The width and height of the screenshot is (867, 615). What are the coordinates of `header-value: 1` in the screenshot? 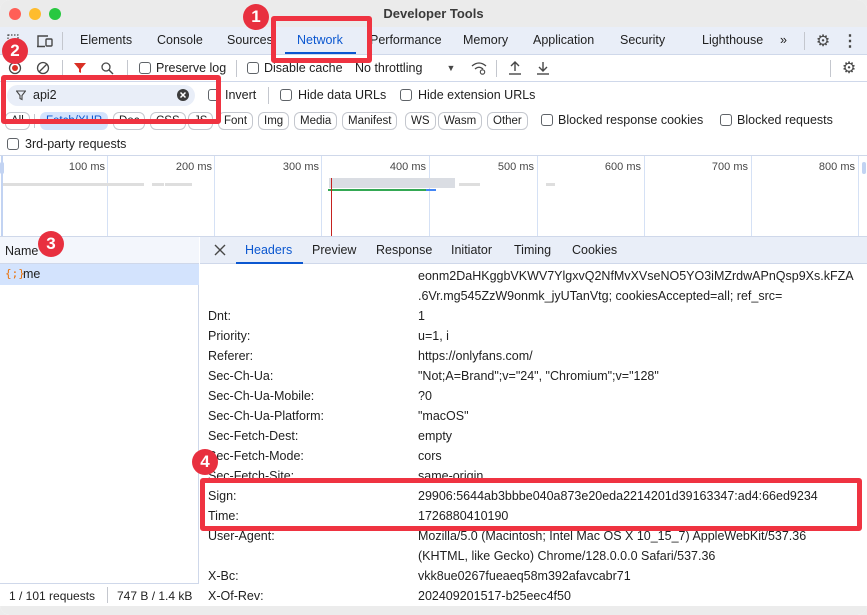 It's located at (421, 316).